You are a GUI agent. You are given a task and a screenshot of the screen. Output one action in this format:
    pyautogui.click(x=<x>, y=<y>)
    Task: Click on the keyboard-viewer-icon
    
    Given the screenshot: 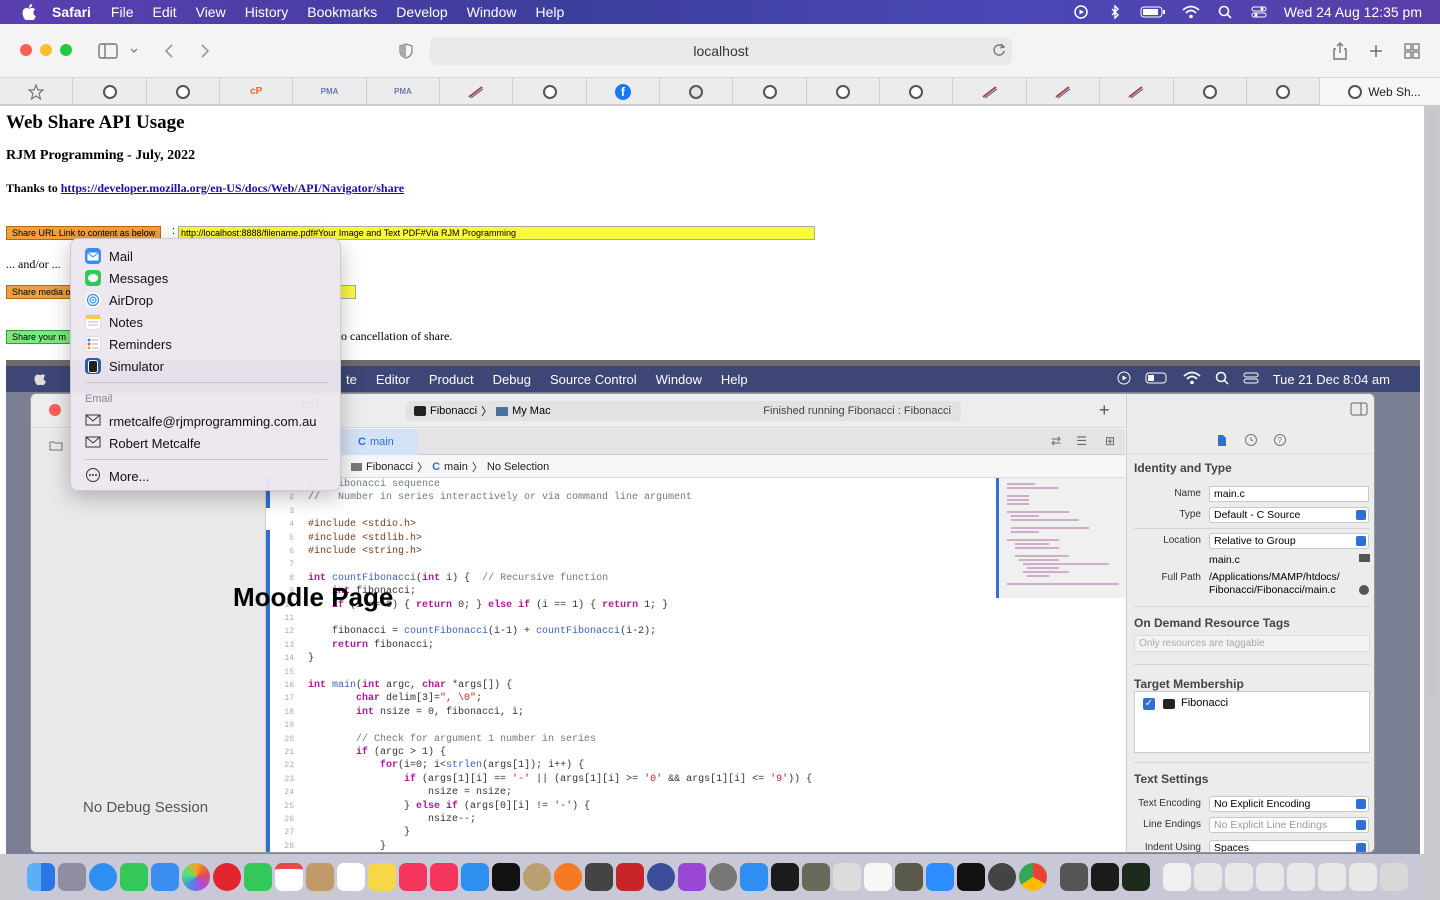 What is the action you would take?
    pyautogui.click(x=1074, y=877)
    